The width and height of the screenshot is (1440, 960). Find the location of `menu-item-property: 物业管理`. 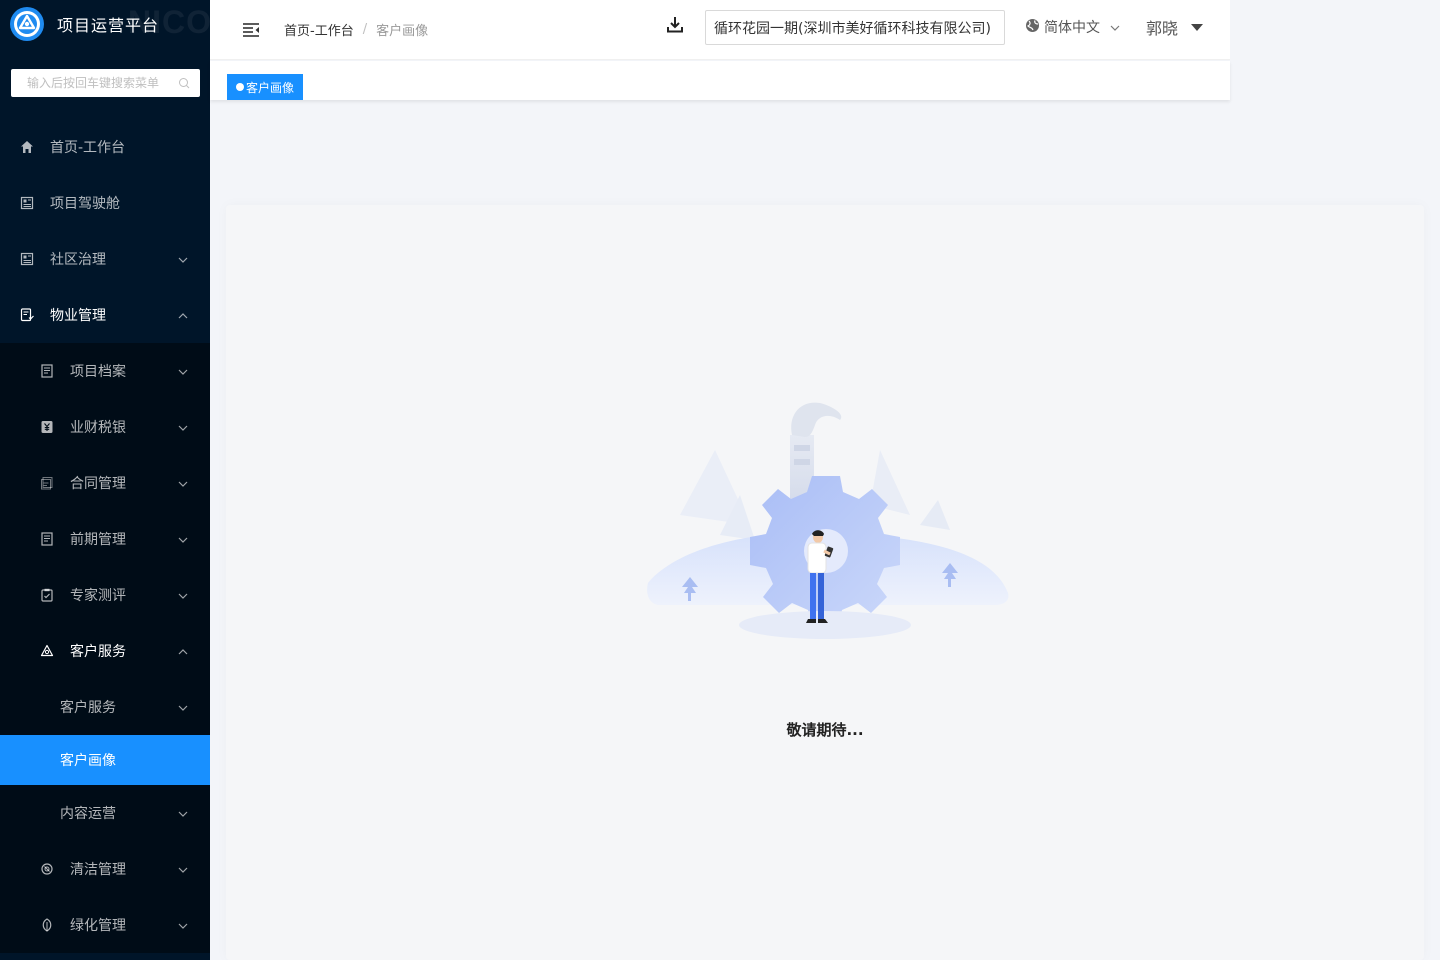

menu-item-property: 物业管理 is located at coordinates (105, 315).